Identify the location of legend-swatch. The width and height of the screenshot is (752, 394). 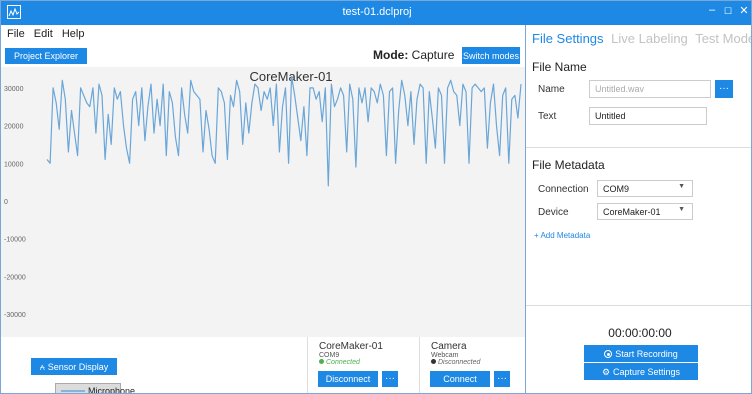
(73, 391).